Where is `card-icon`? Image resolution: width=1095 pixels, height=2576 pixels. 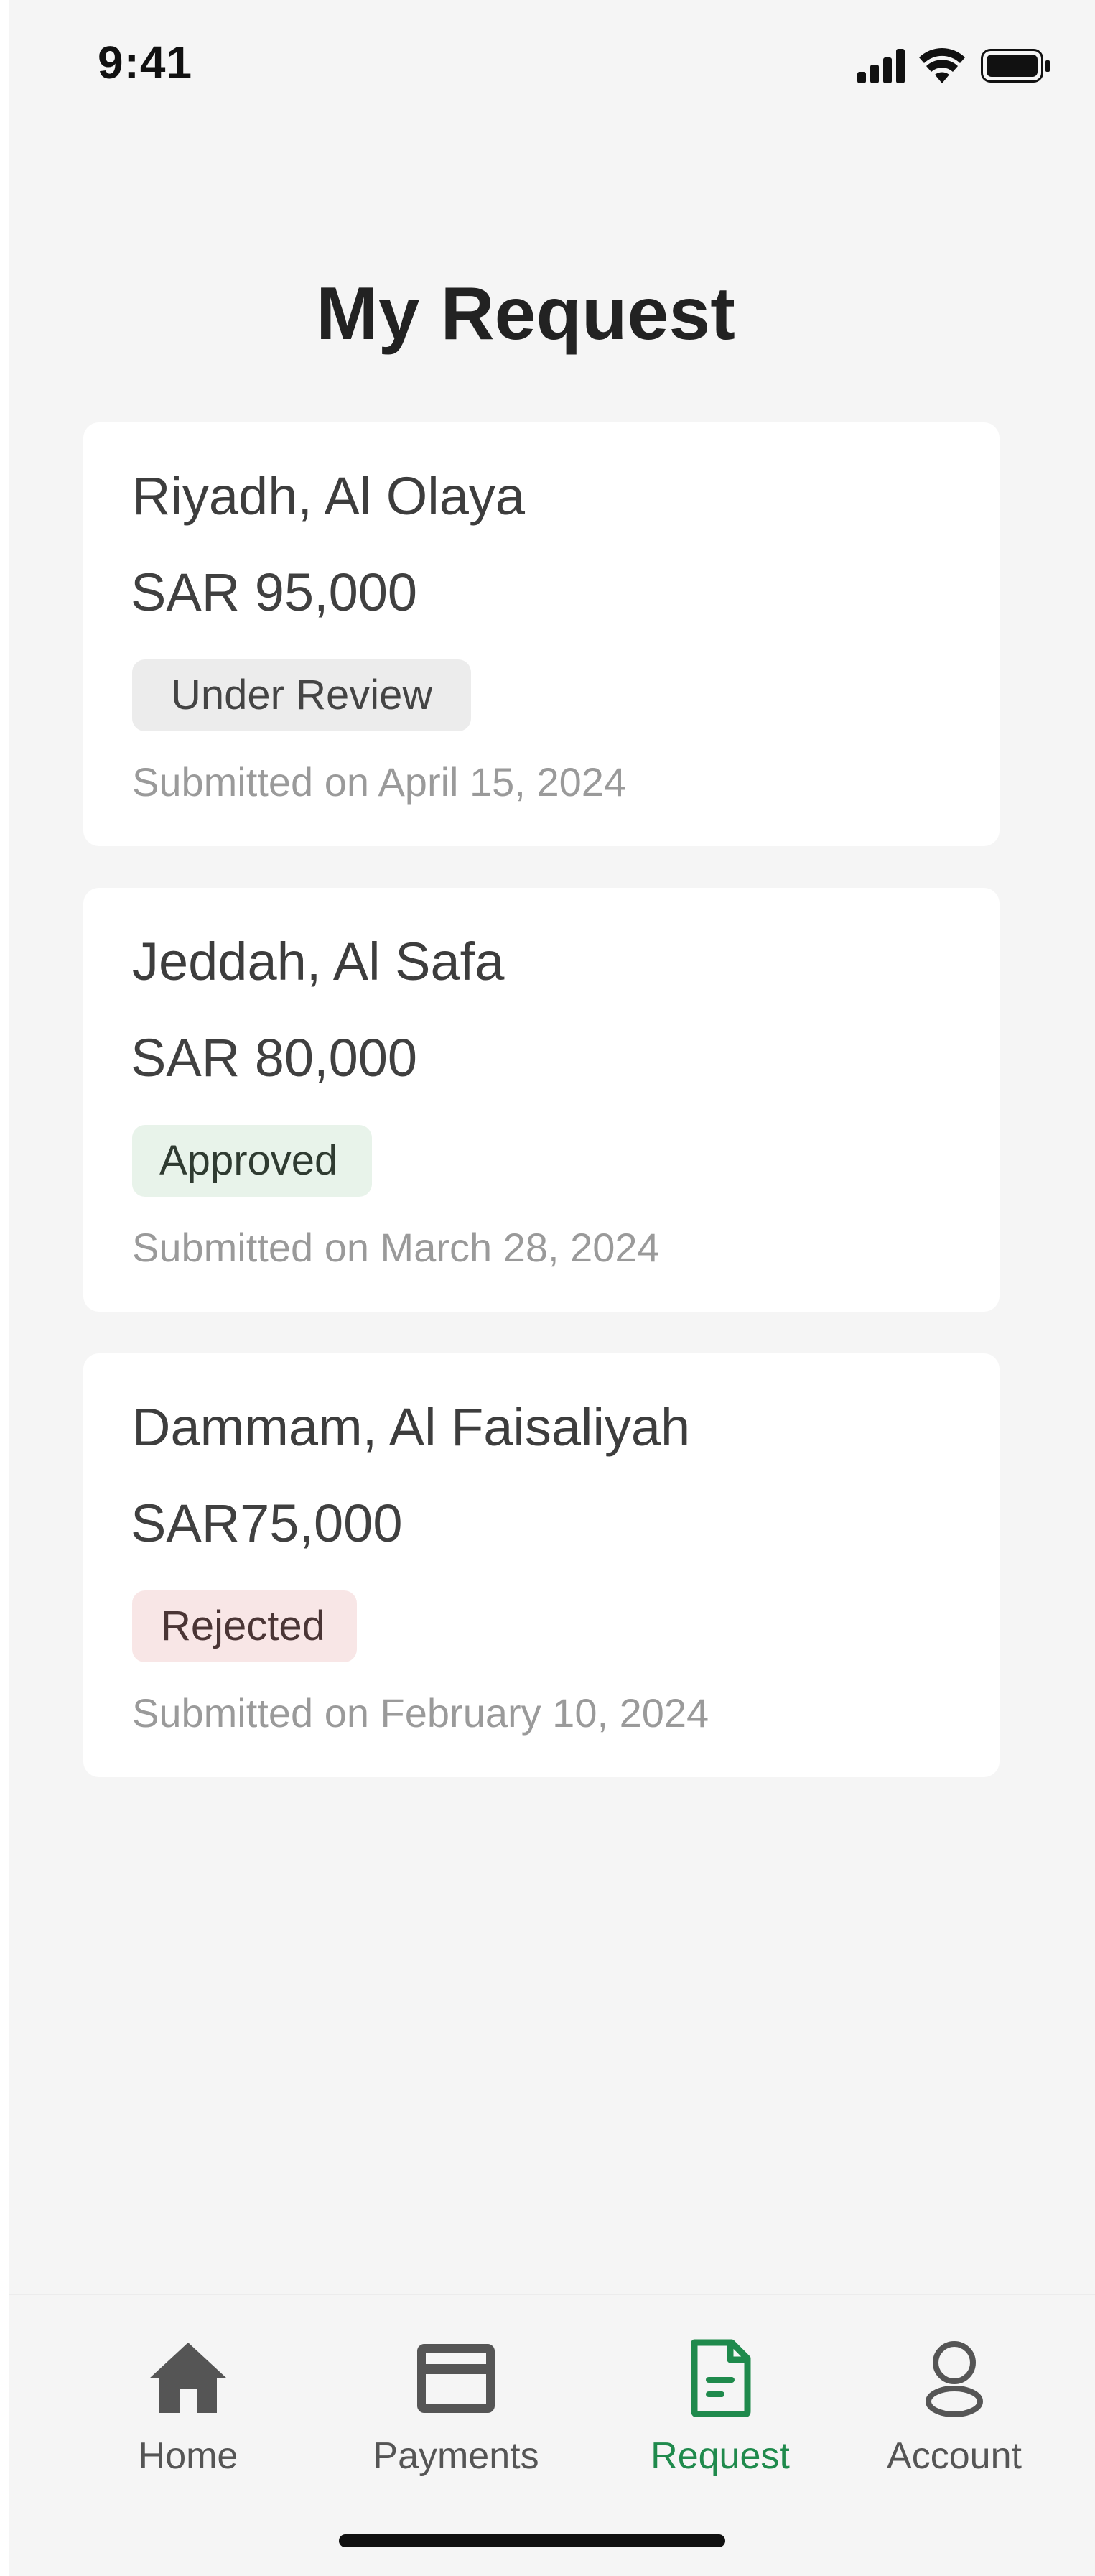 card-icon is located at coordinates (456, 2378).